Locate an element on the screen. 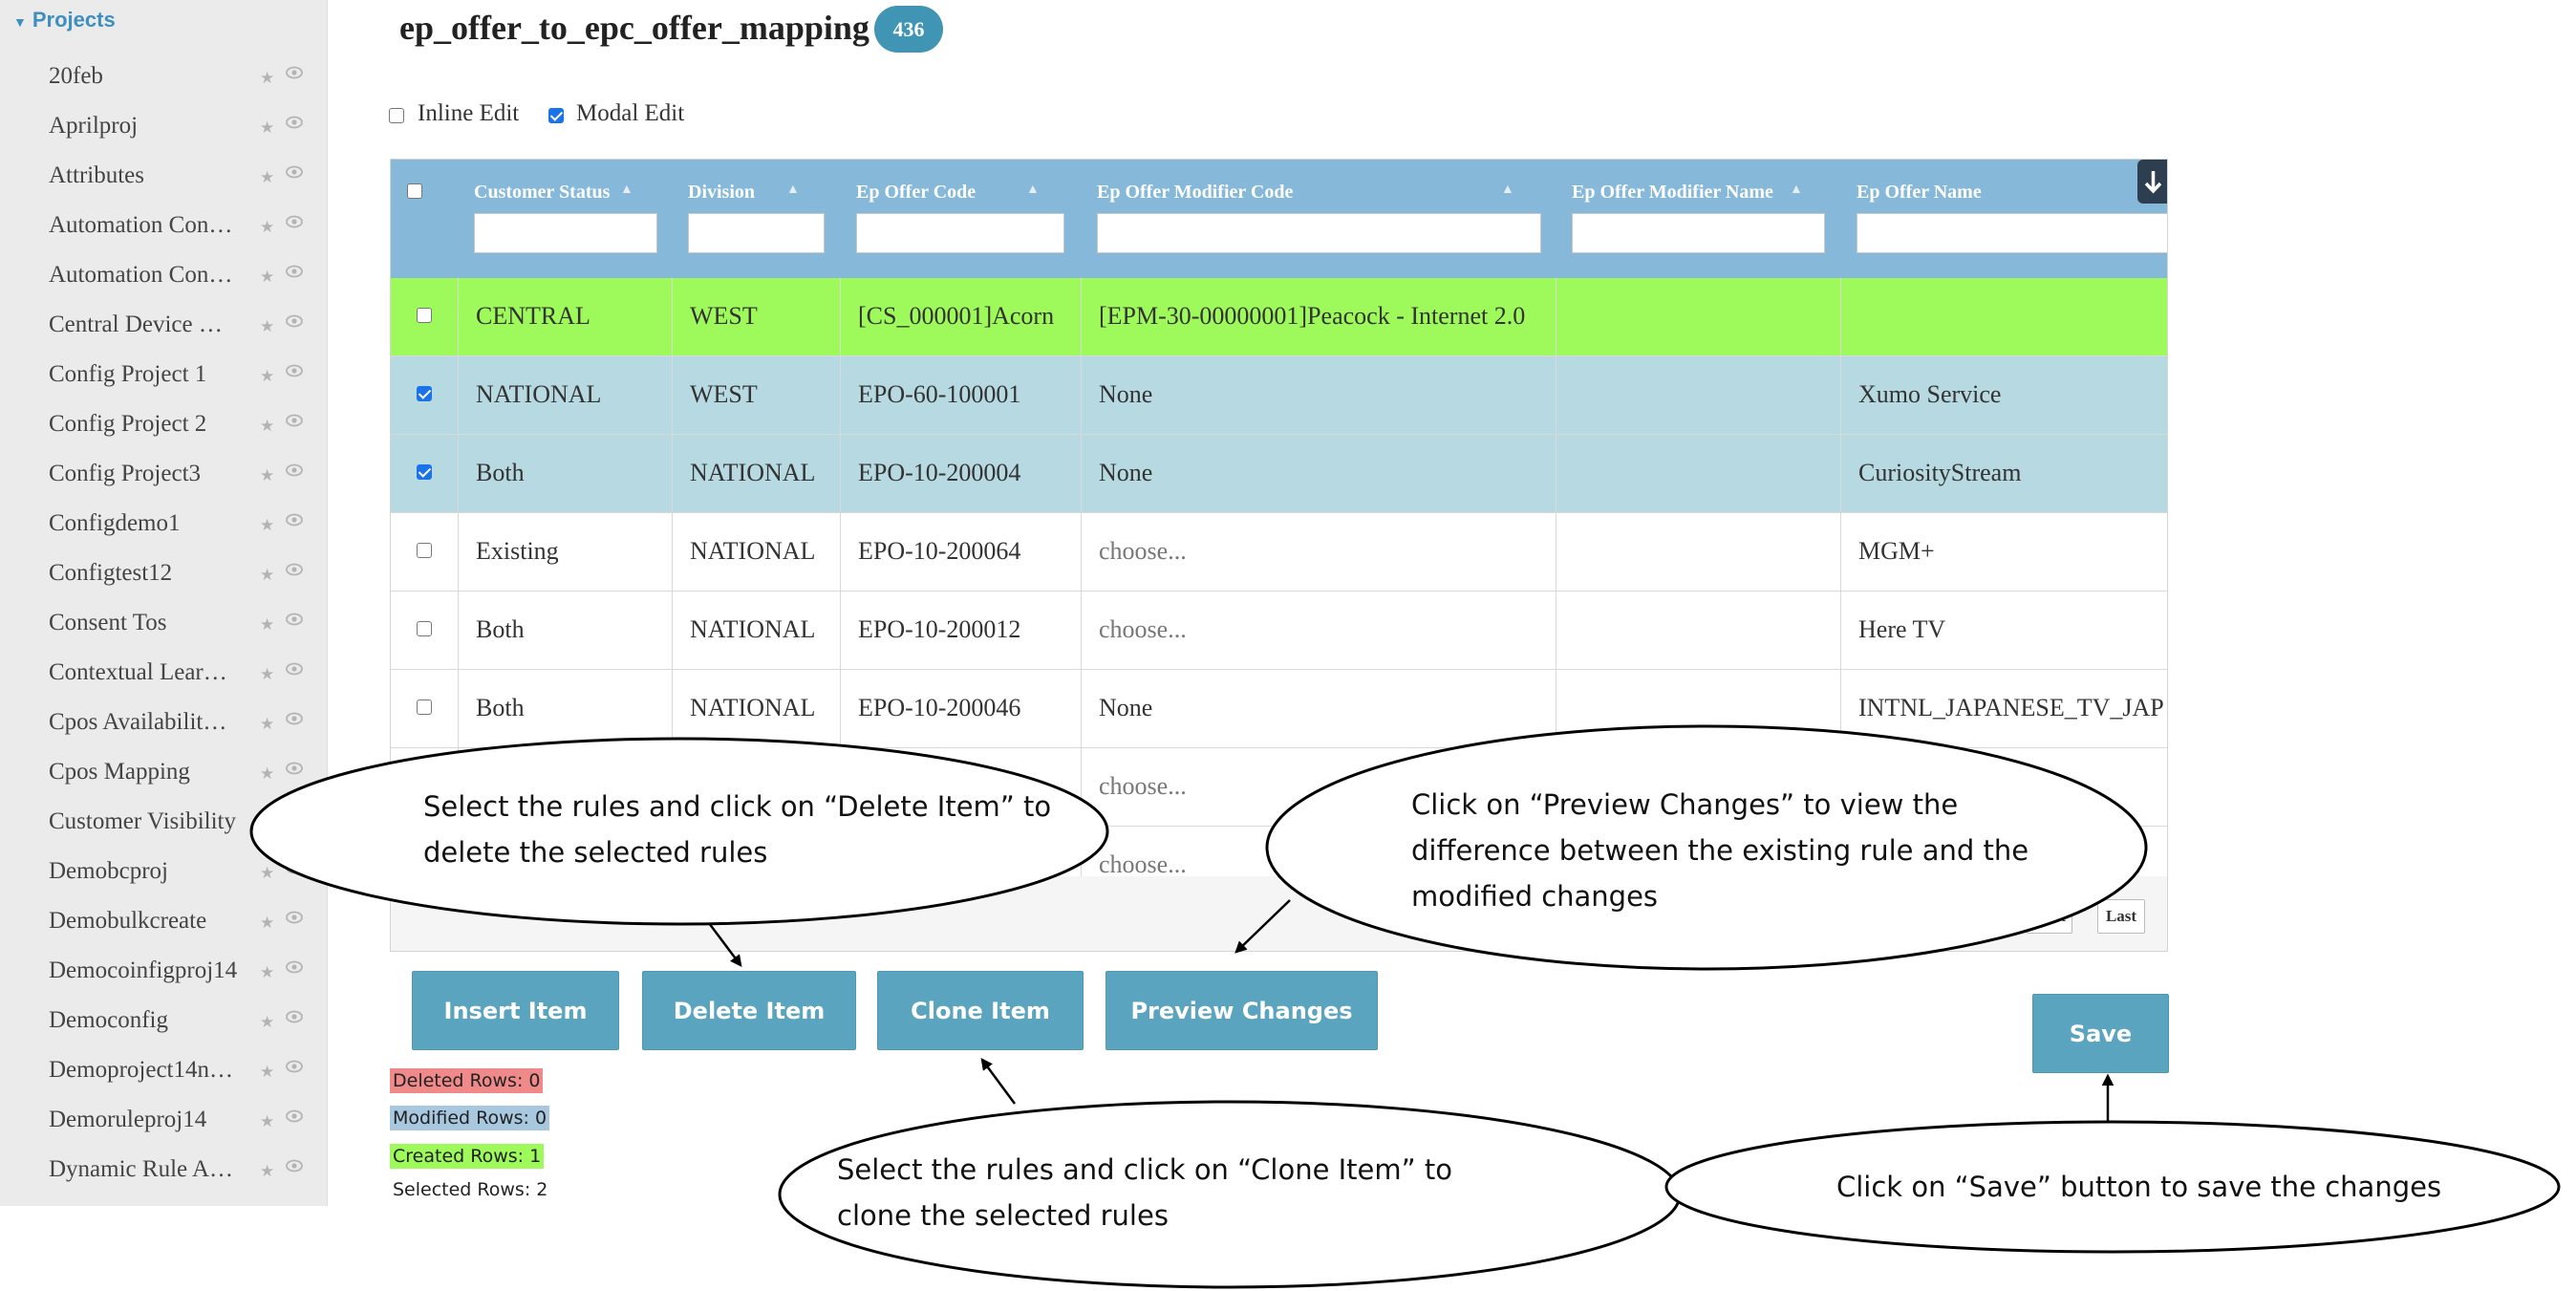  insert-item-button: Insert Item is located at coordinates (515, 1011).